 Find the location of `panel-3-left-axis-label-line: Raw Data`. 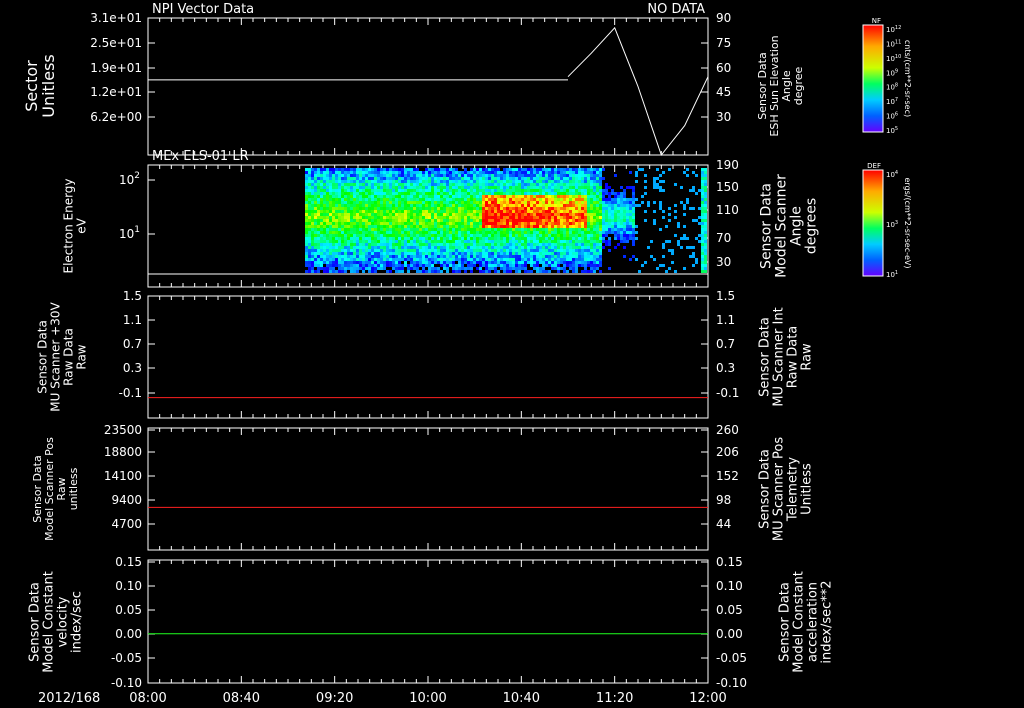

panel-3-left-axis-label-line: Raw Data is located at coordinates (69, 357).